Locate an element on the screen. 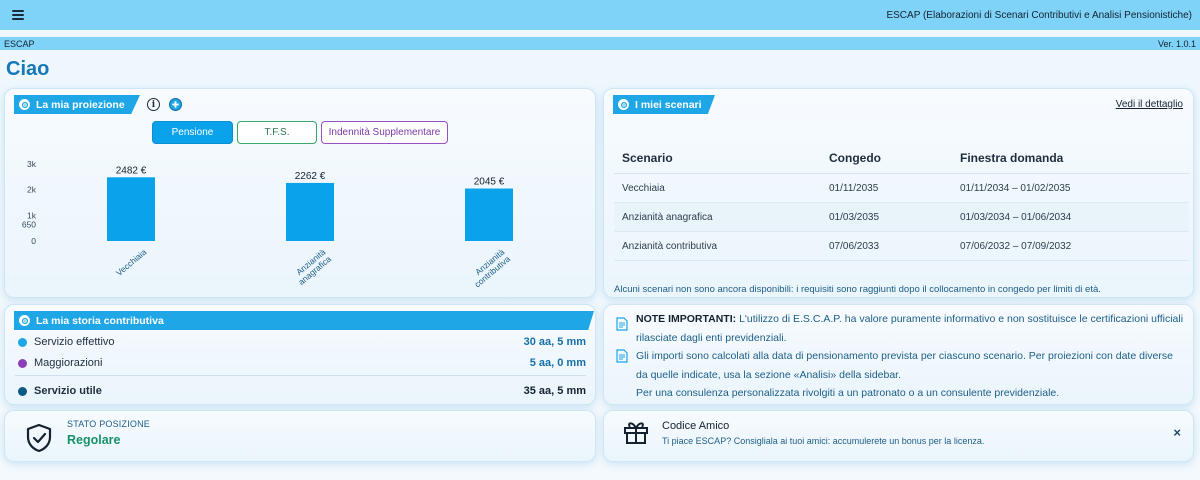  cell-scenario: Anzianità anagrafica is located at coordinates (717, 217).